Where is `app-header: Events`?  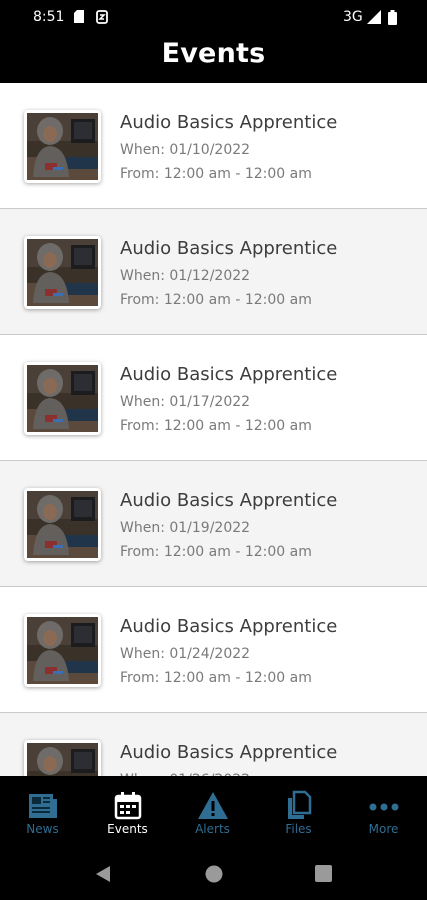
app-header: Events is located at coordinates (213, 58).